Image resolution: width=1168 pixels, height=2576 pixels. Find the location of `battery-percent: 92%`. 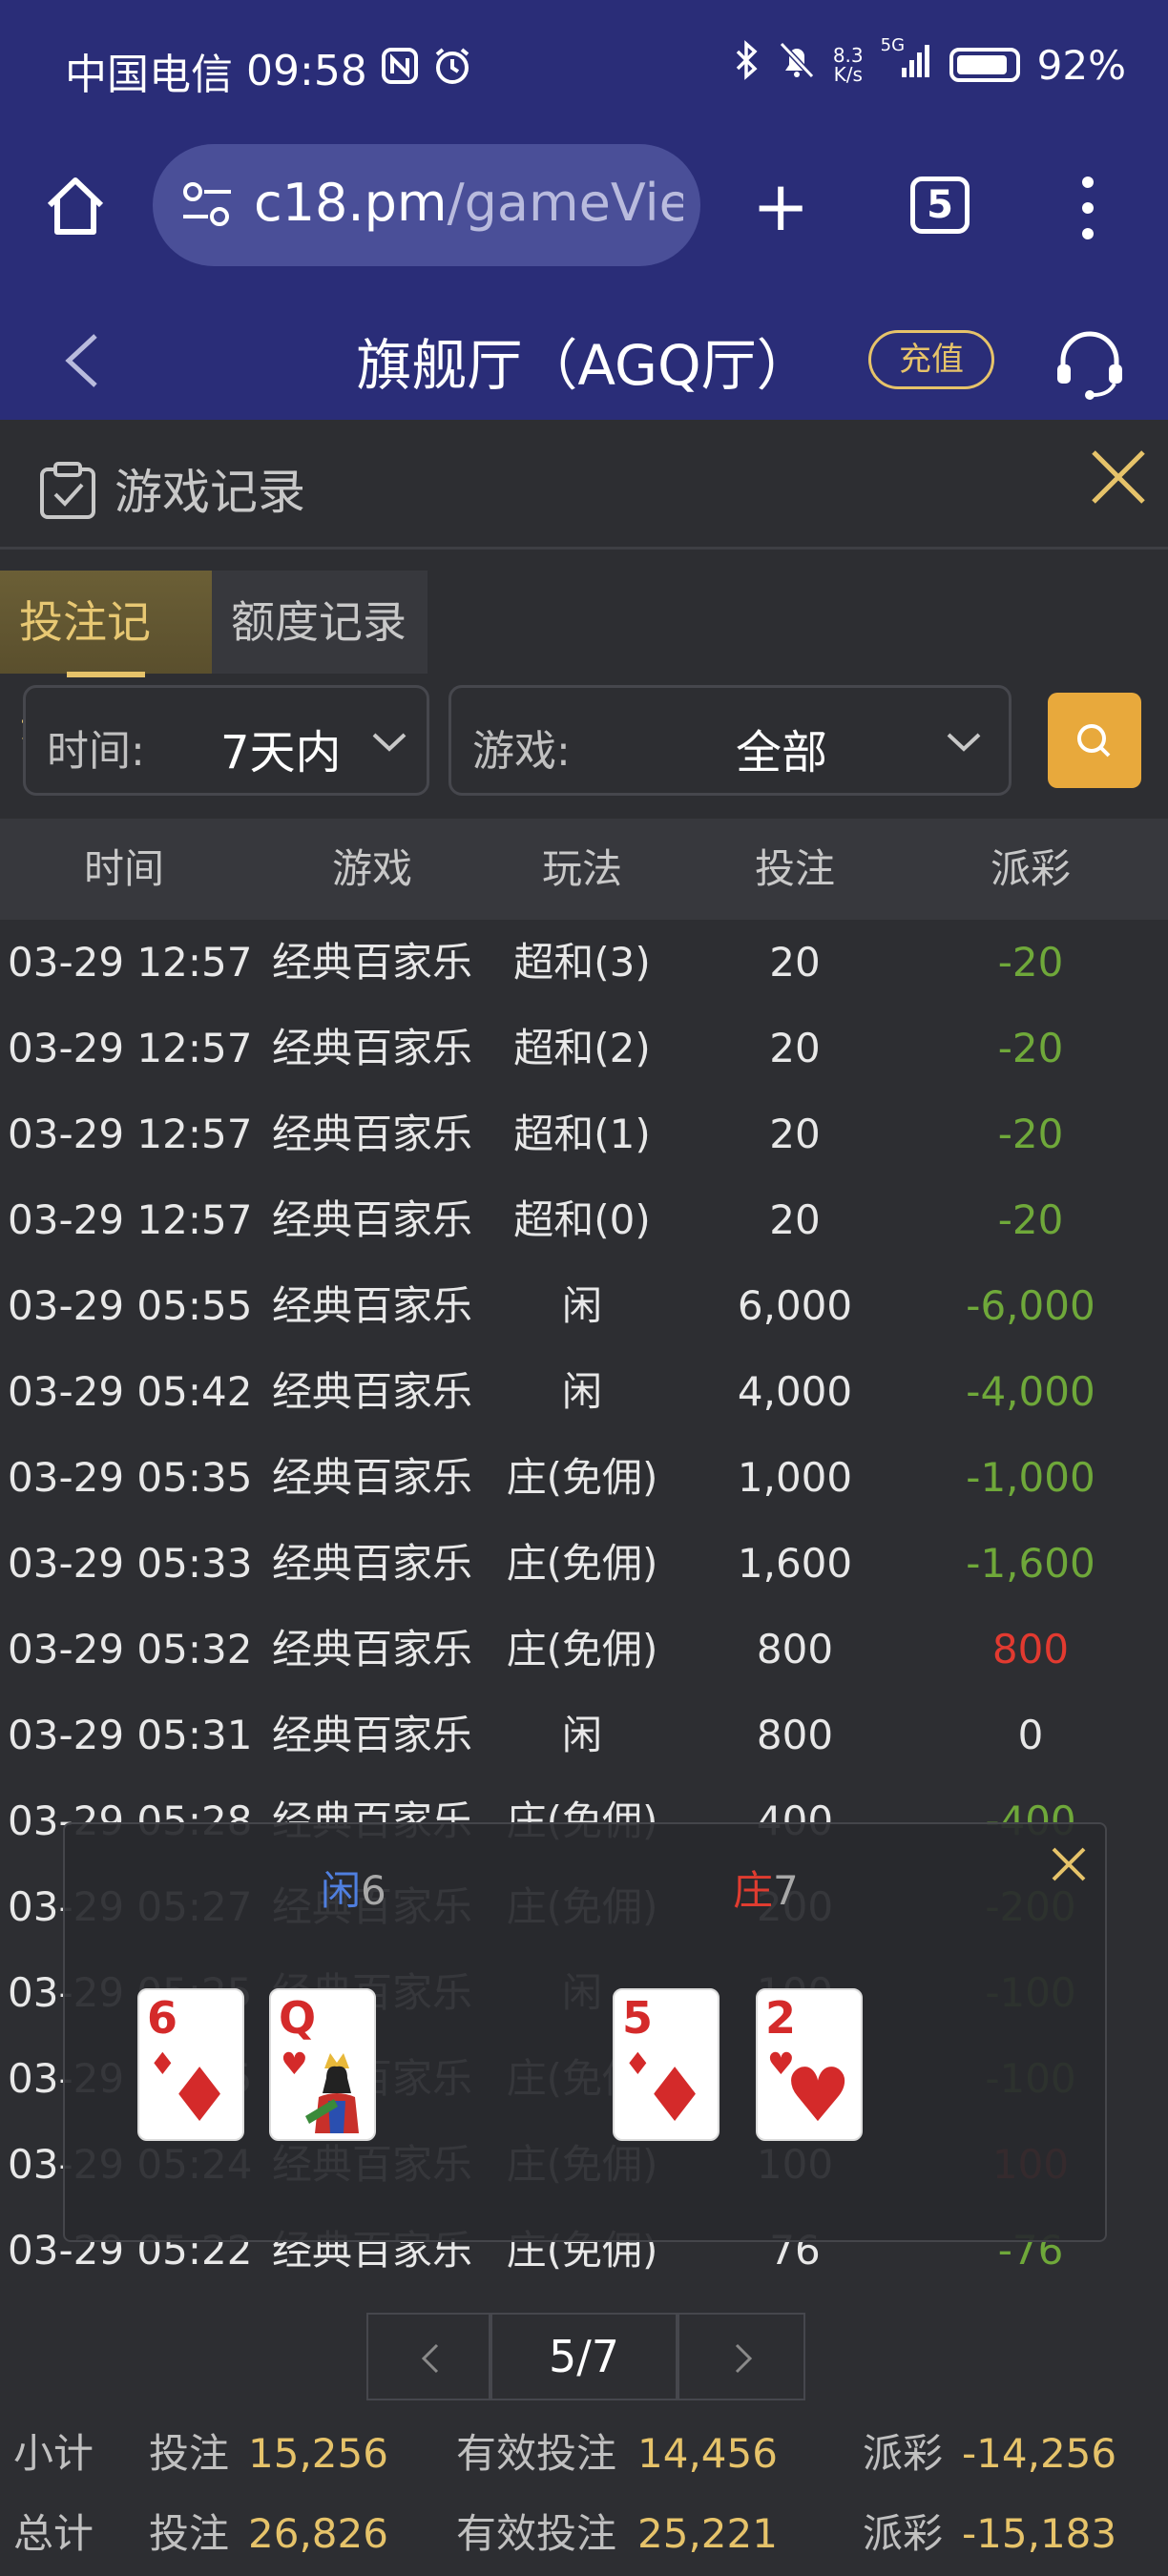

battery-percent: 92% is located at coordinates (1081, 65).